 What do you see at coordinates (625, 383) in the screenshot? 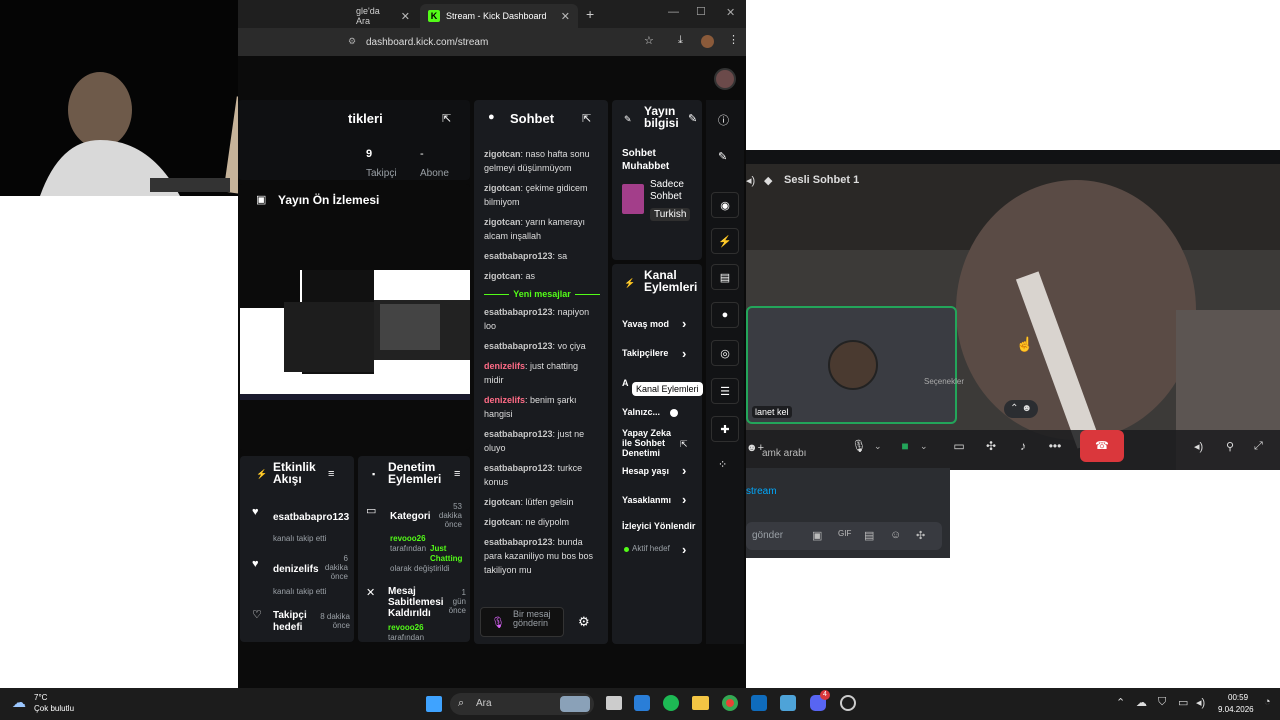
I see `action-a: A` at bounding box center [625, 383].